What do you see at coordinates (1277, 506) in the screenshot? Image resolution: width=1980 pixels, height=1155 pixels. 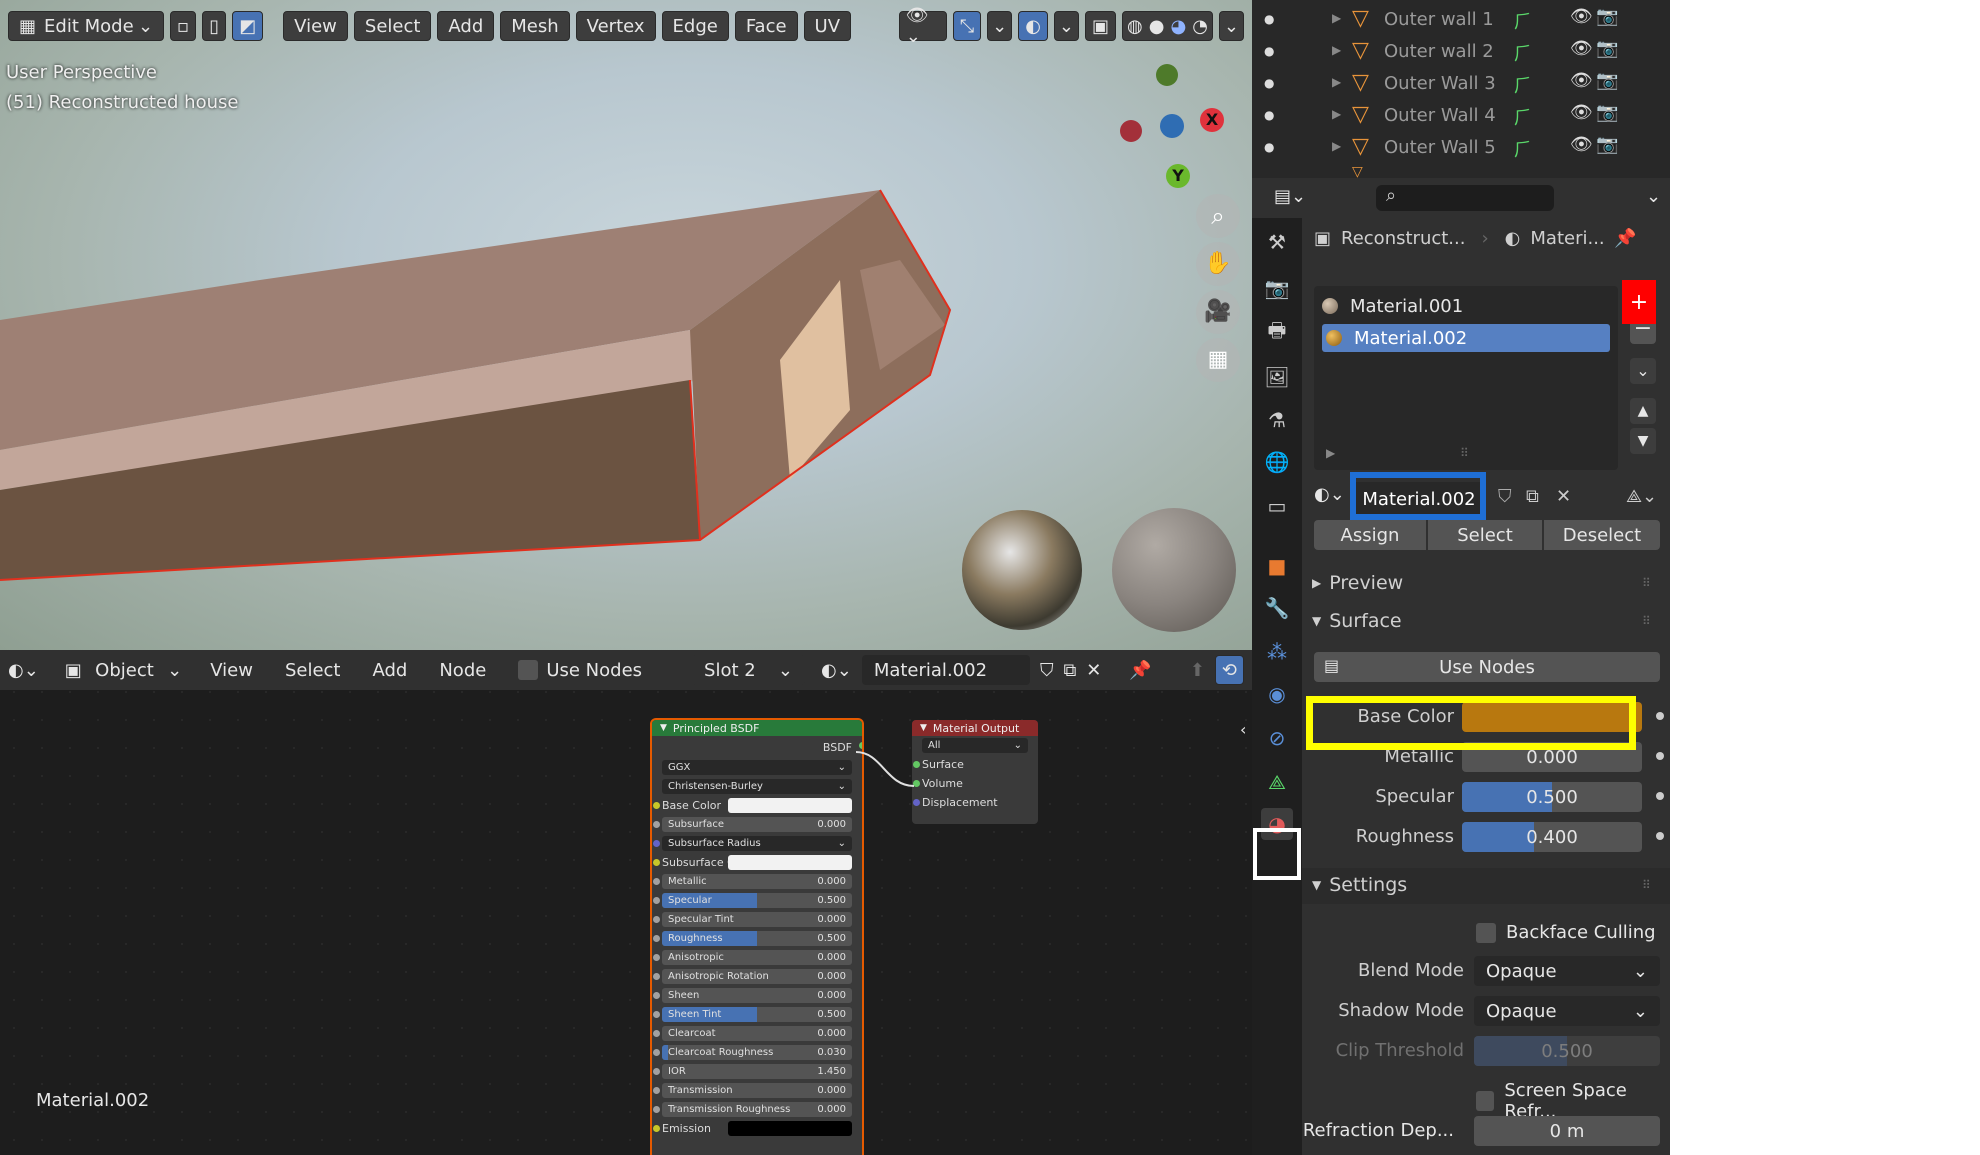 I see `collection-tab-icon: ▭` at bounding box center [1277, 506].